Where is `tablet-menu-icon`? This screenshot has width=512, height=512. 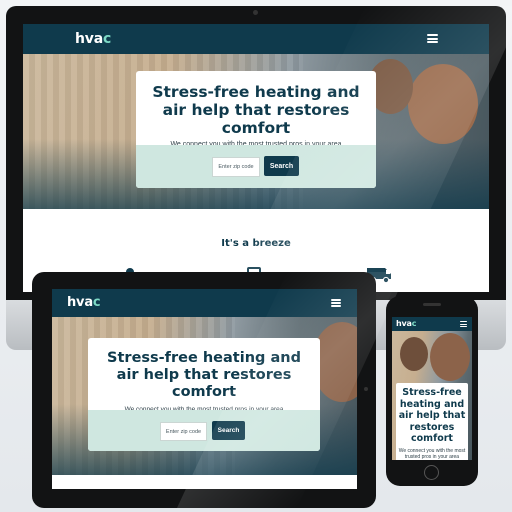
tablet-menu-icon is located at coordinates (336, 303).